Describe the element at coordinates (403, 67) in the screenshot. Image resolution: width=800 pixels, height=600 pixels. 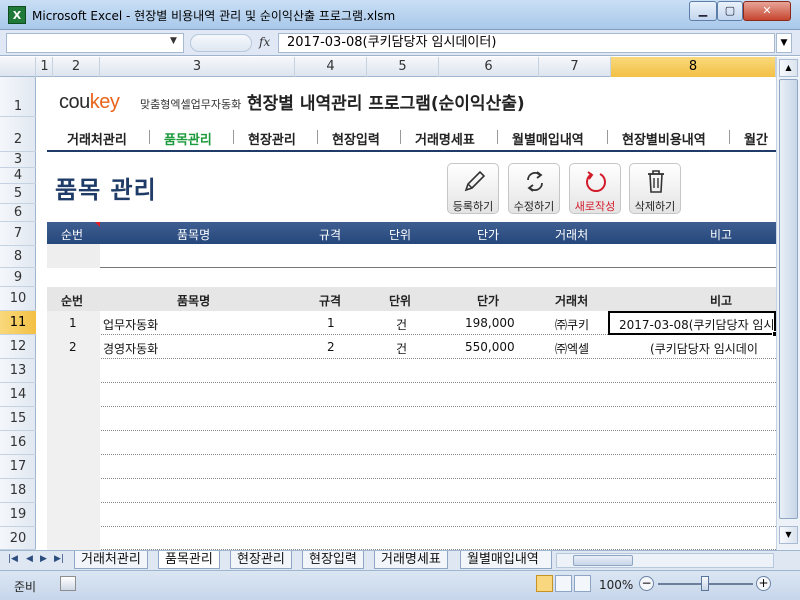
I see `column-header-cell: 5` at that location.